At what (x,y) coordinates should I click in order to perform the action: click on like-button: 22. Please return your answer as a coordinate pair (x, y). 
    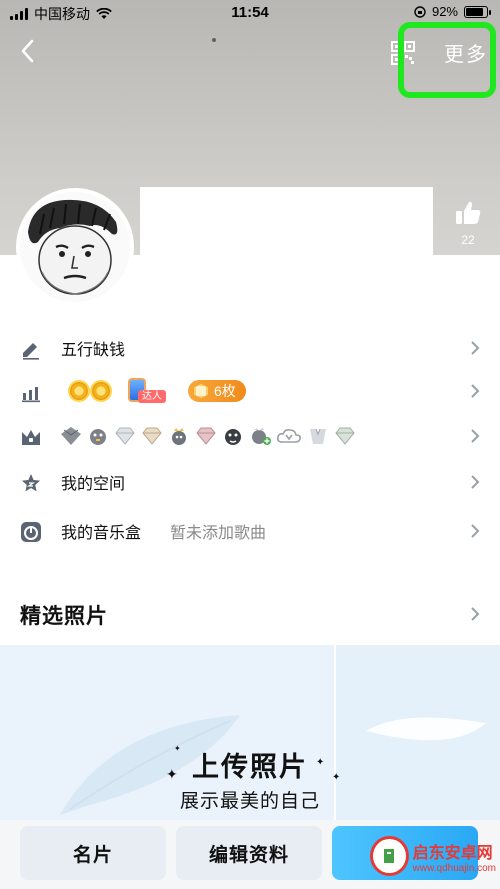
    Looking at the image, I should click on (468, 223).